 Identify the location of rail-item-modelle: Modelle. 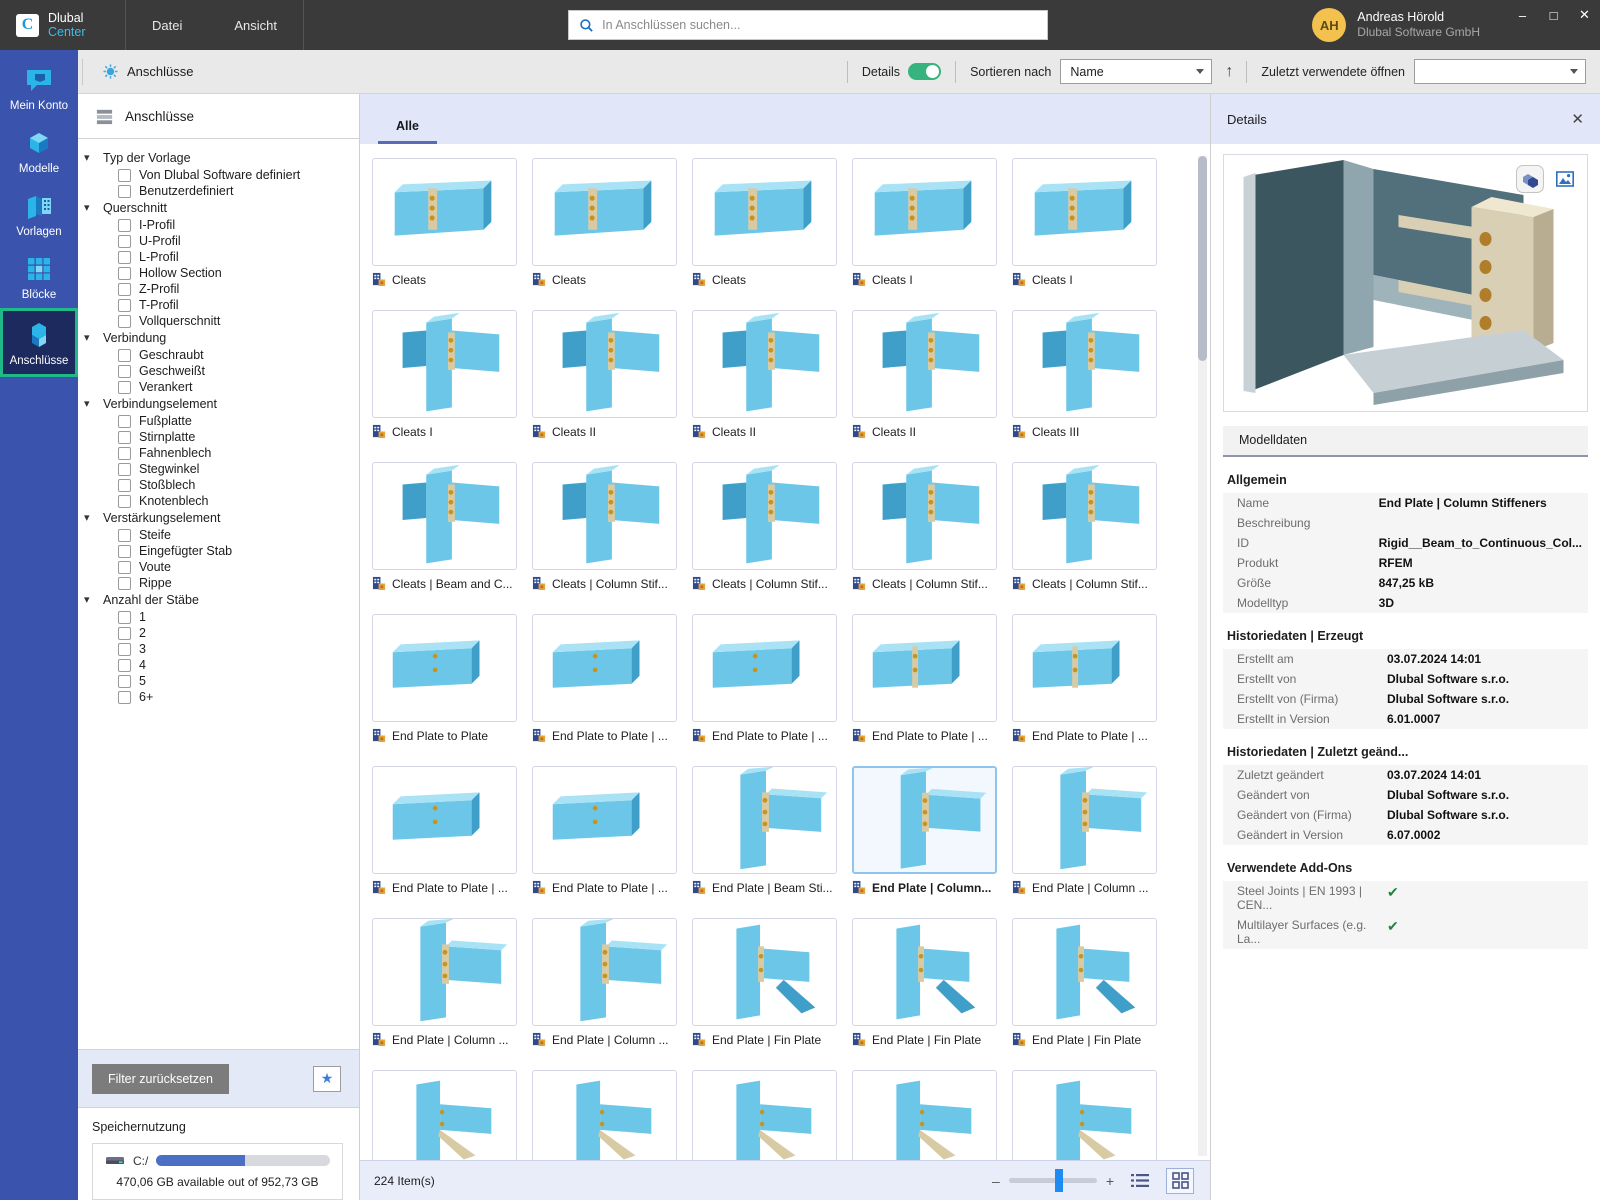
(39, 150).